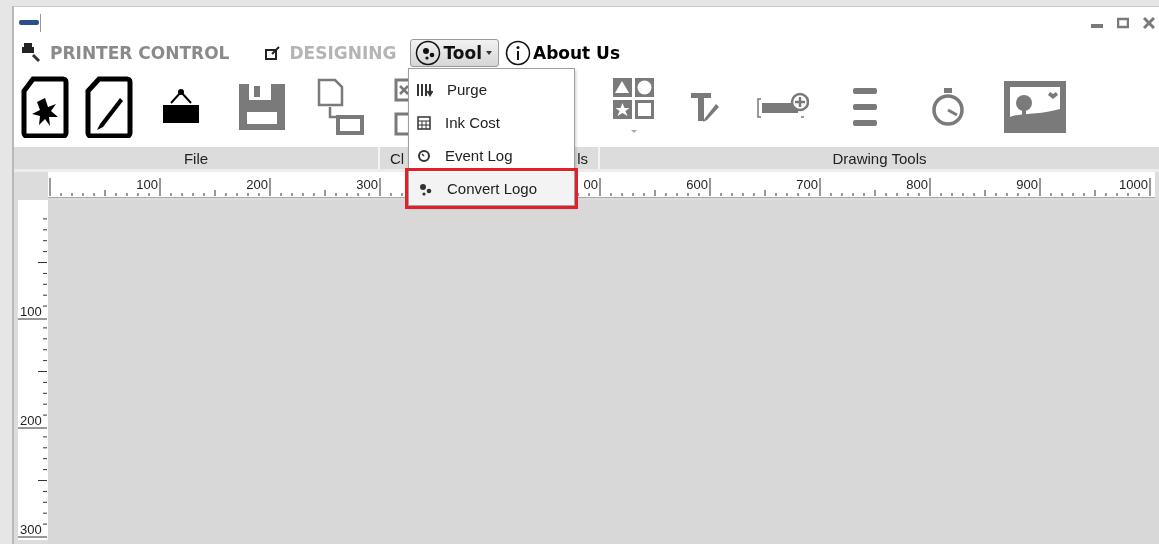 The height and width of the screenshot is (544, 1159). What do you see at coordinates (467, 89) in the screenshot?
I see `menu-item-label: Purge` at bounding box center [467, 89].